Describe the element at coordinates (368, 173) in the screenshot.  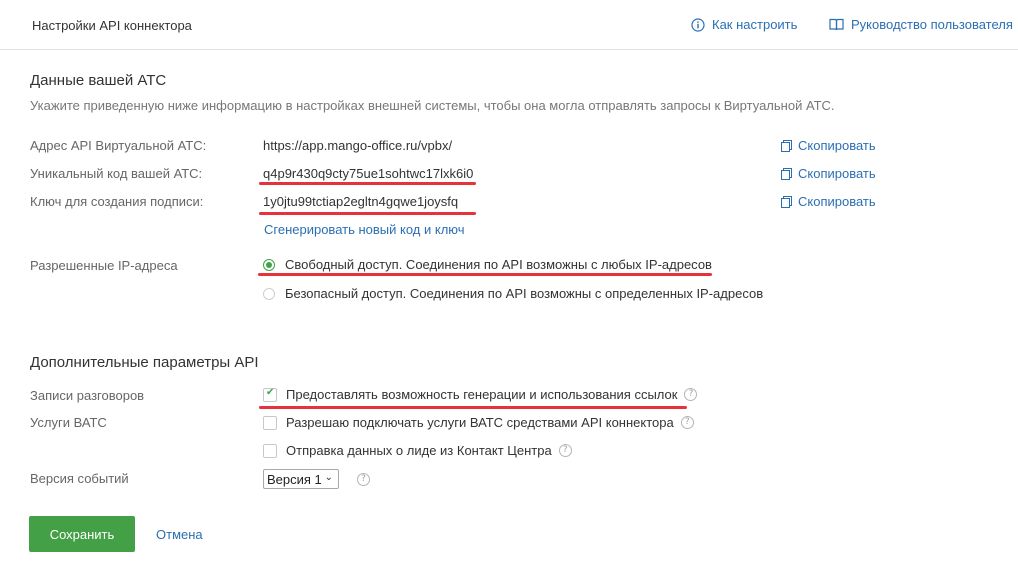
I see `pbx-code-value: q4p9r430q9cty75ue1sohtwc17lxk6i0` at that location.